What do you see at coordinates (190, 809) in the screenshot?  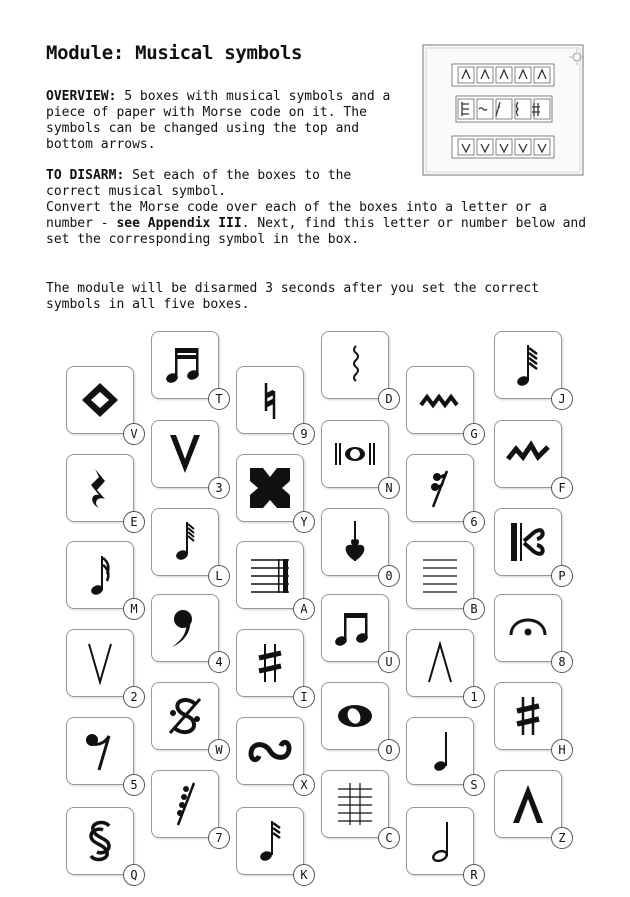 I see `symbol-card-7: 7` at bounding box center [190, 809].